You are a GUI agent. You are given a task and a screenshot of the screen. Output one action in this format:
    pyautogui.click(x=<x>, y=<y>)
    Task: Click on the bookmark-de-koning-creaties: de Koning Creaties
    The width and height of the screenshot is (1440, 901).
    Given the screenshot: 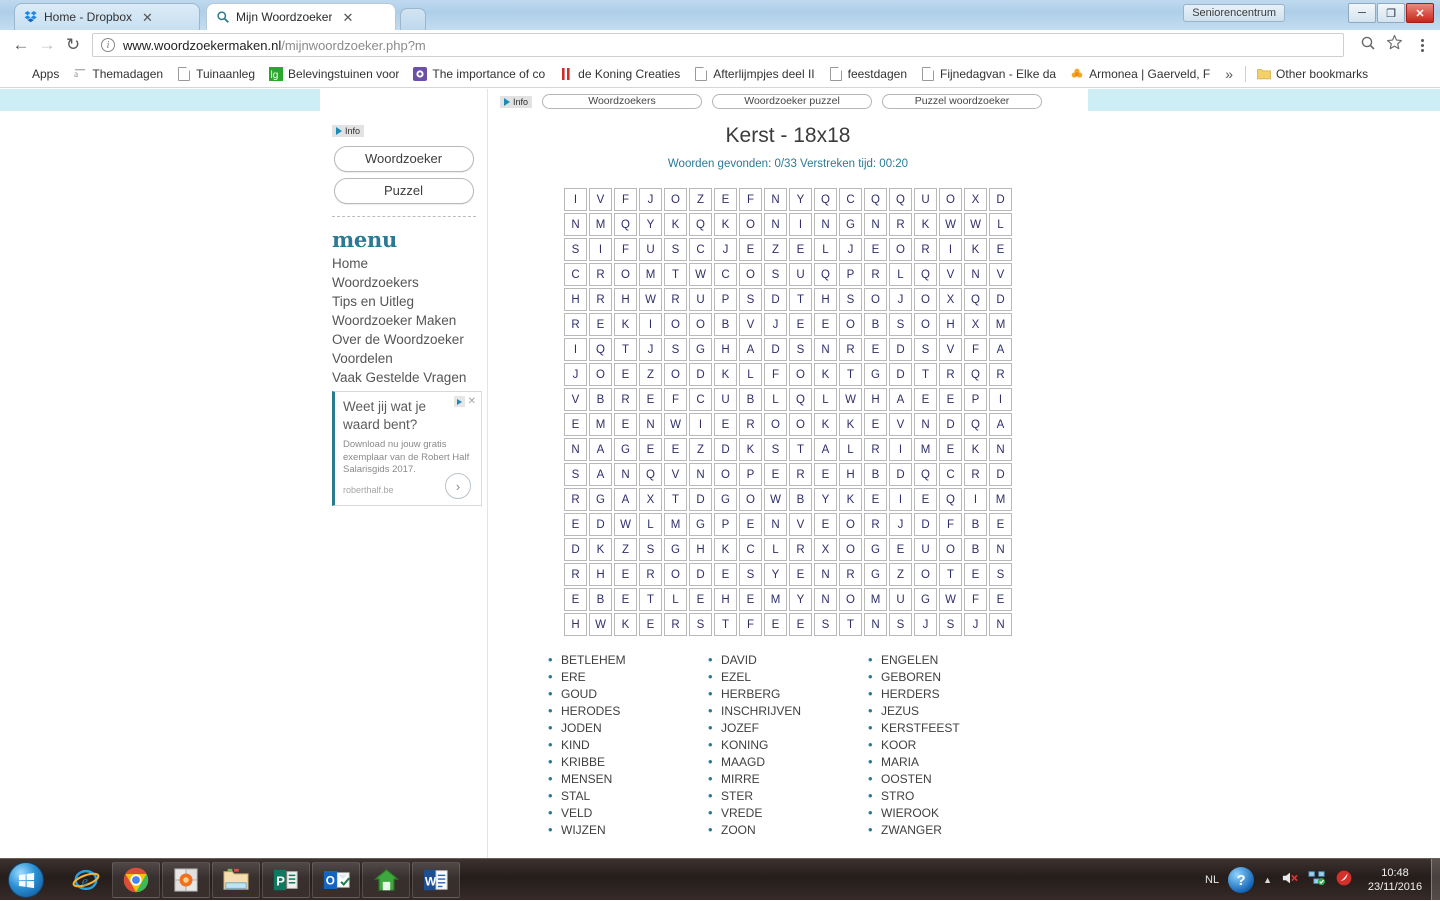 What is the action you would take?
    pyautogui.click(x=619, y=74)
    